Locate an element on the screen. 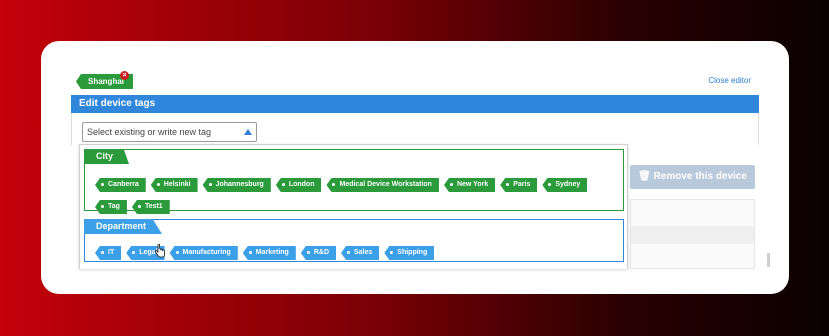 The height and width of the screenshot is (336, 829). remove-device-label: Remove this device is located at coordinates (700, 176).